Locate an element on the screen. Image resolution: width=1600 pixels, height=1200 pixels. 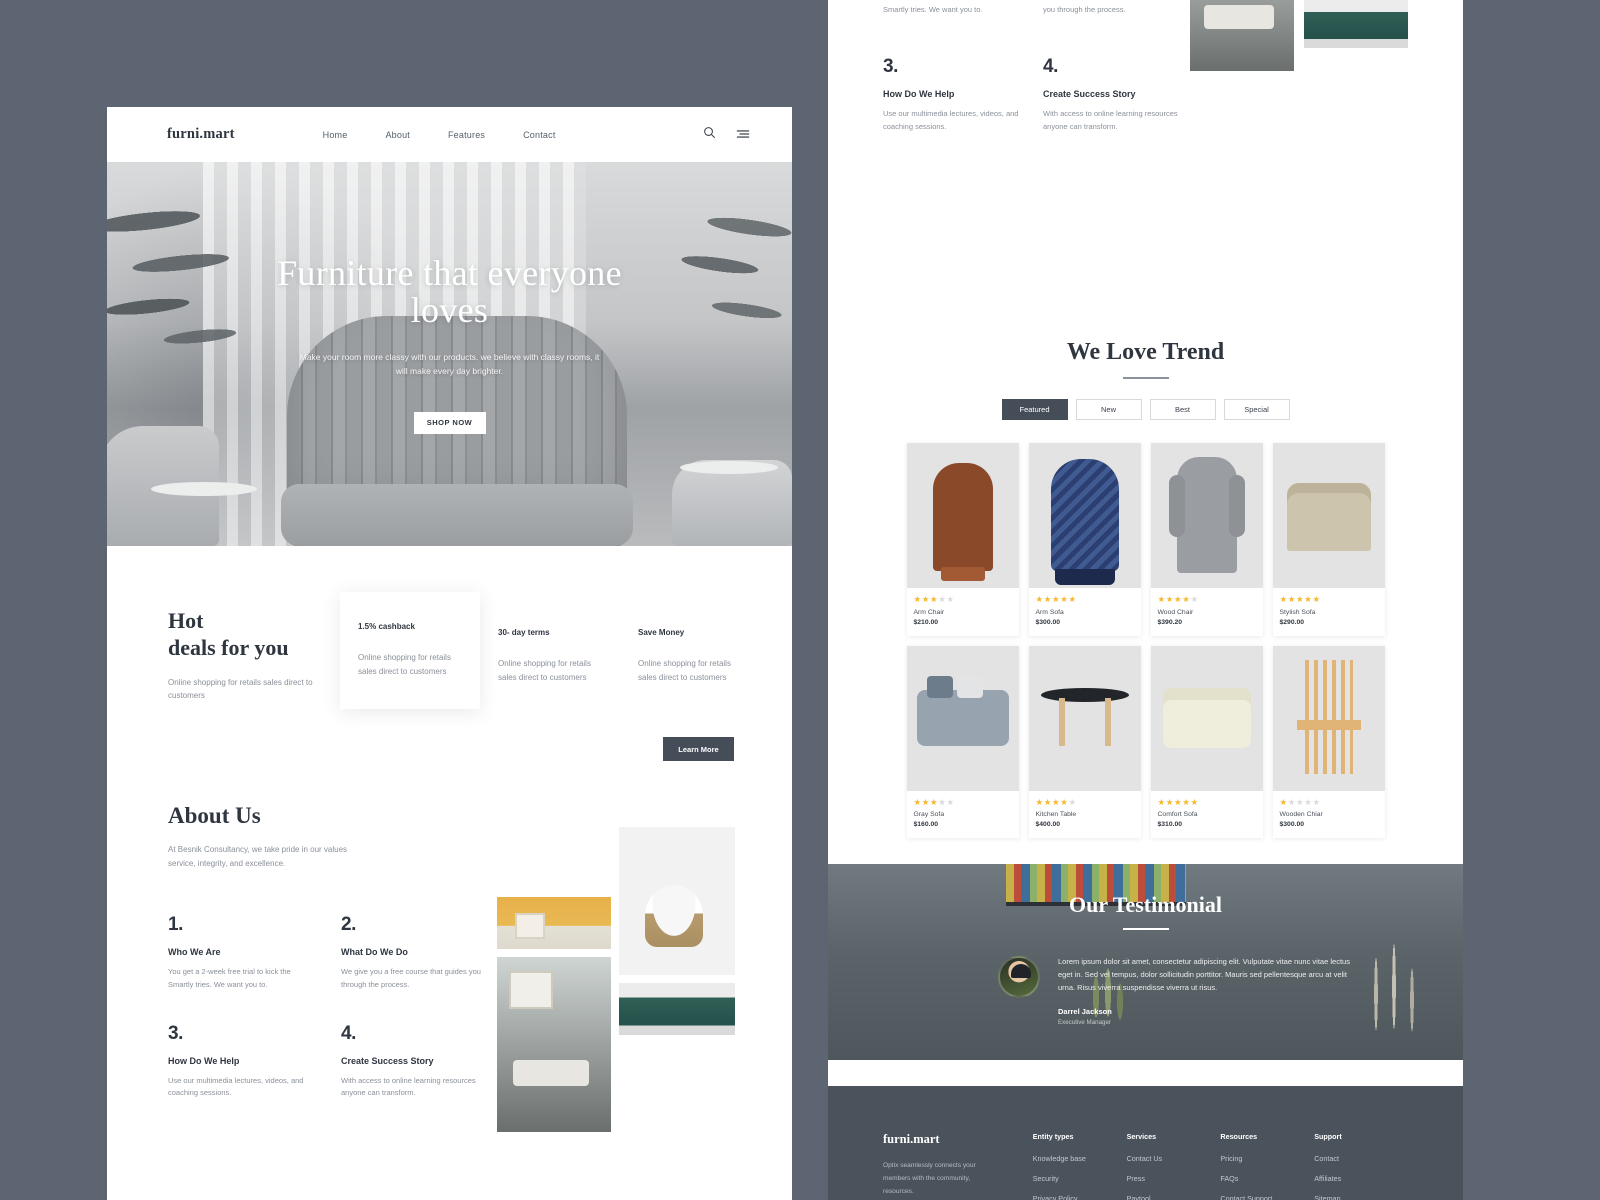
product-name: Wood Chair is located at coordinates (1175, 612).